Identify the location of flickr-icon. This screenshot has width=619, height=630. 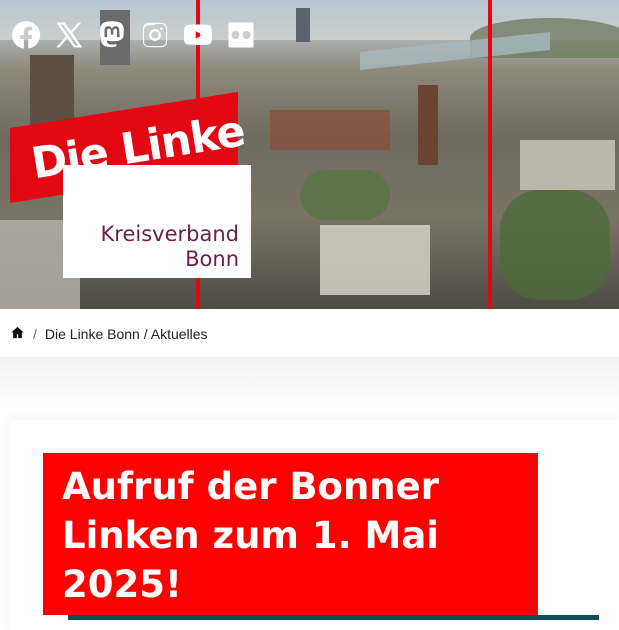
(240, 35).